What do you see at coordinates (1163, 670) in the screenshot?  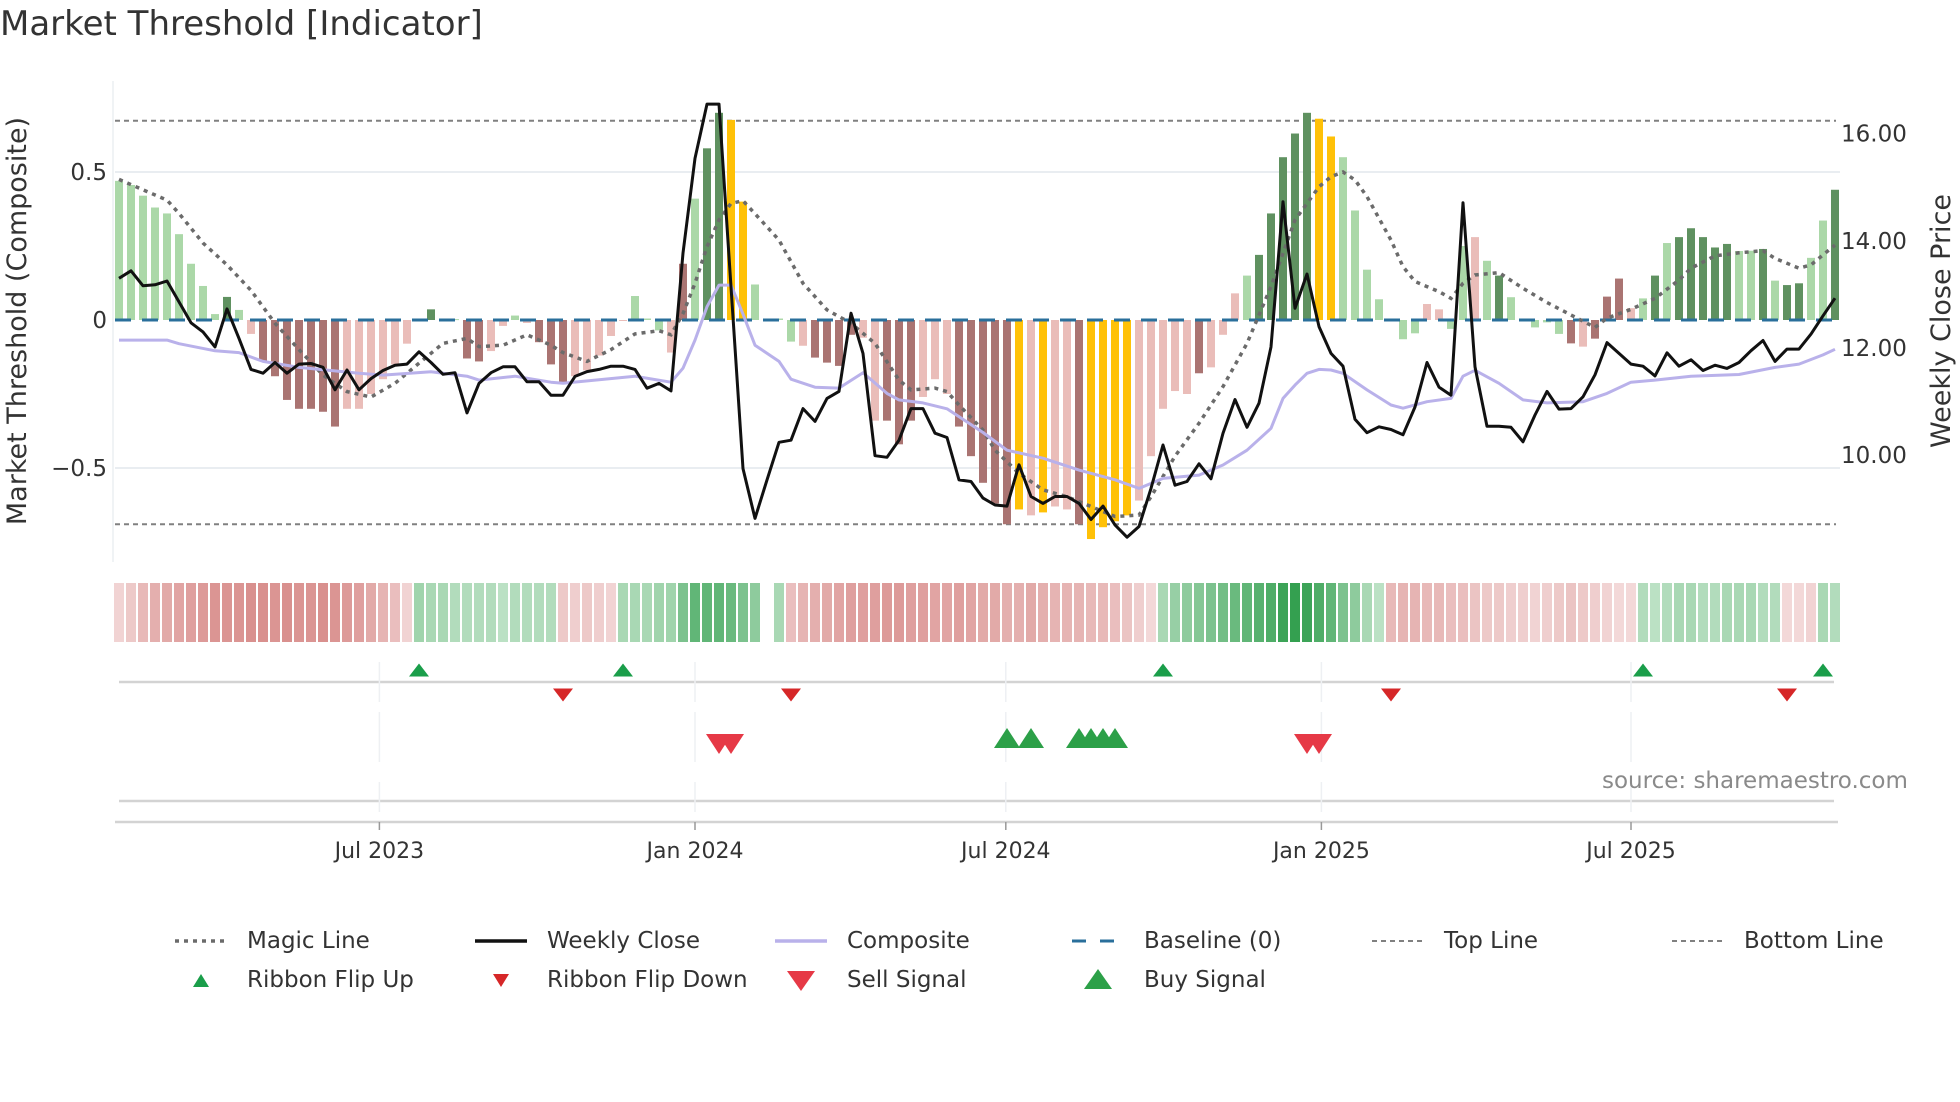 I see `ribbon-flip-up-marker` at bounding box center [1163, 670].